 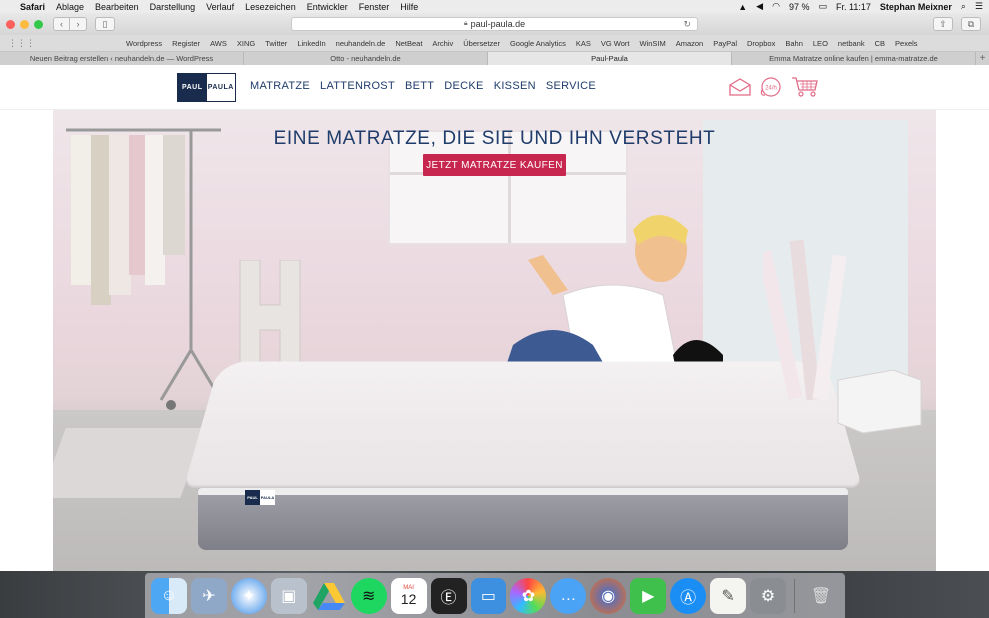 I want to click on phone-support-icon: 24/h, so click(x=771, y=87).